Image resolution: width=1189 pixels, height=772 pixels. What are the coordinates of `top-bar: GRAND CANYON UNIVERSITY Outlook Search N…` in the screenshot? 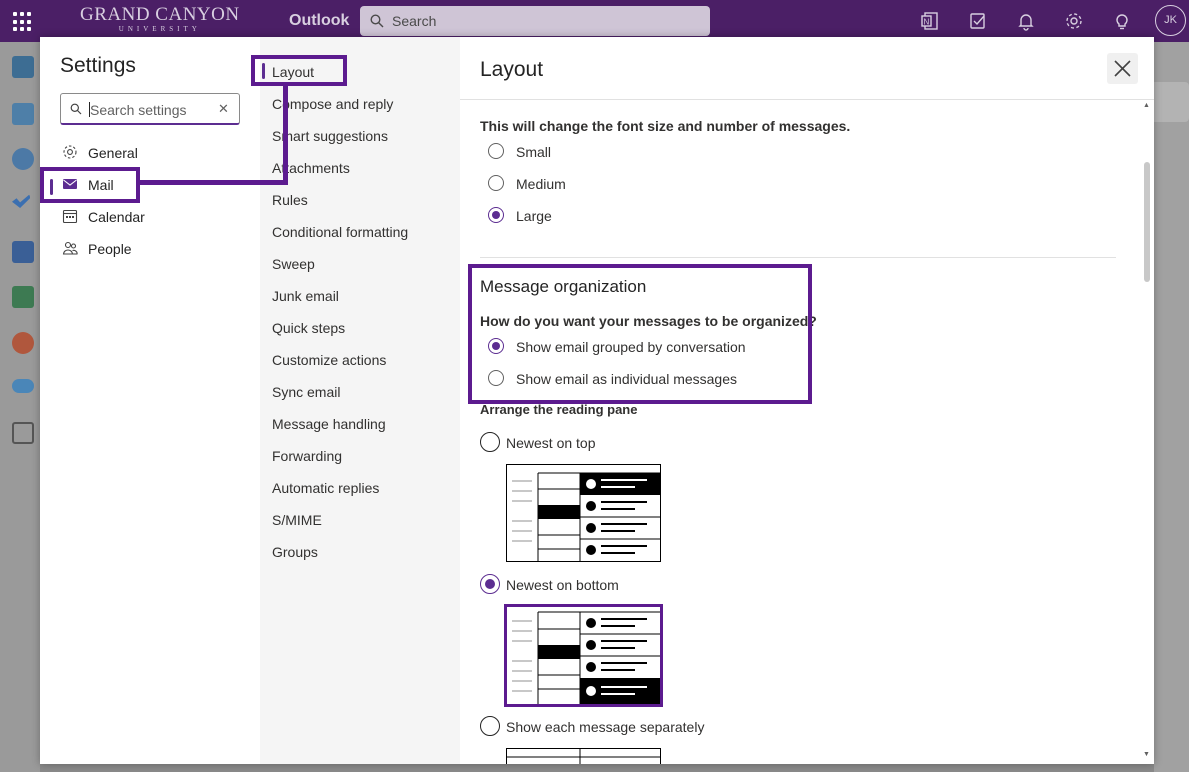 It's located at (594, 21).